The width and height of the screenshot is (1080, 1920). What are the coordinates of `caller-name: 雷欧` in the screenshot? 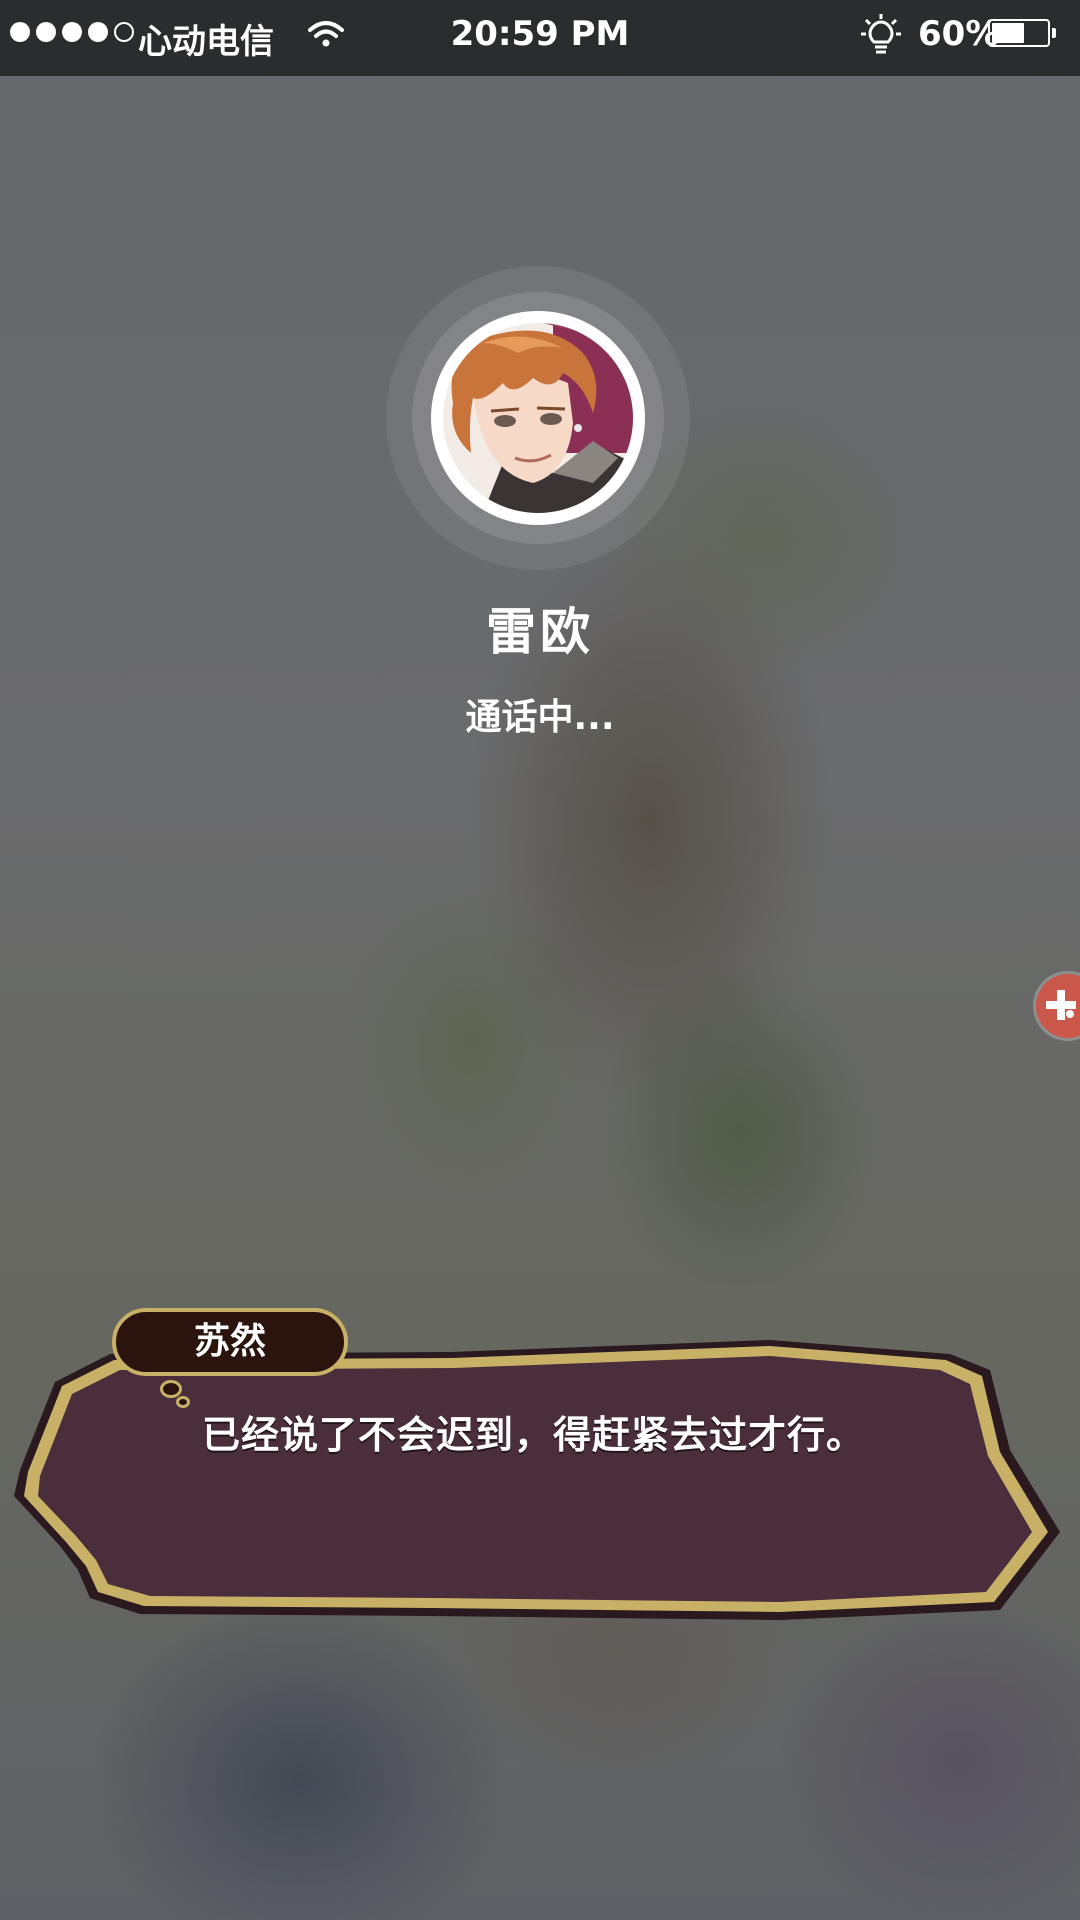 It's located at (540, 632).